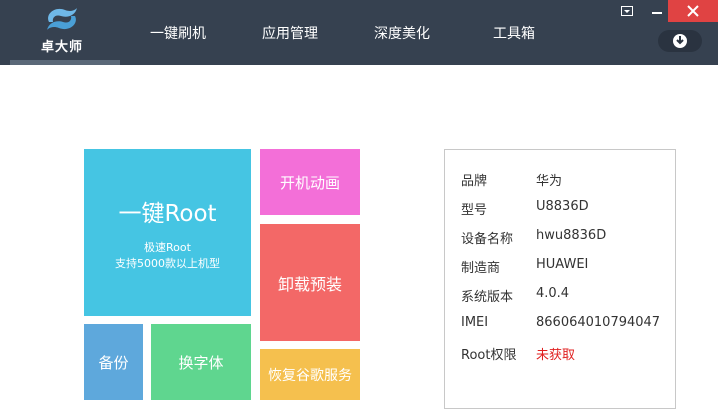  I want to click on backup-tile: 备份, so click(113, 362).